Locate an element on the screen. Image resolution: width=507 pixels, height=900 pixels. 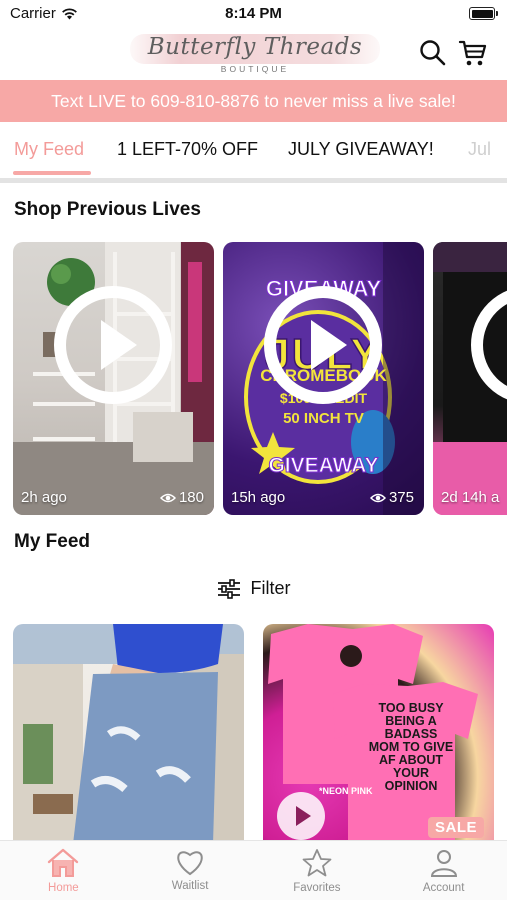
clock: 8:14 PM is located at coordinates (253, 13).